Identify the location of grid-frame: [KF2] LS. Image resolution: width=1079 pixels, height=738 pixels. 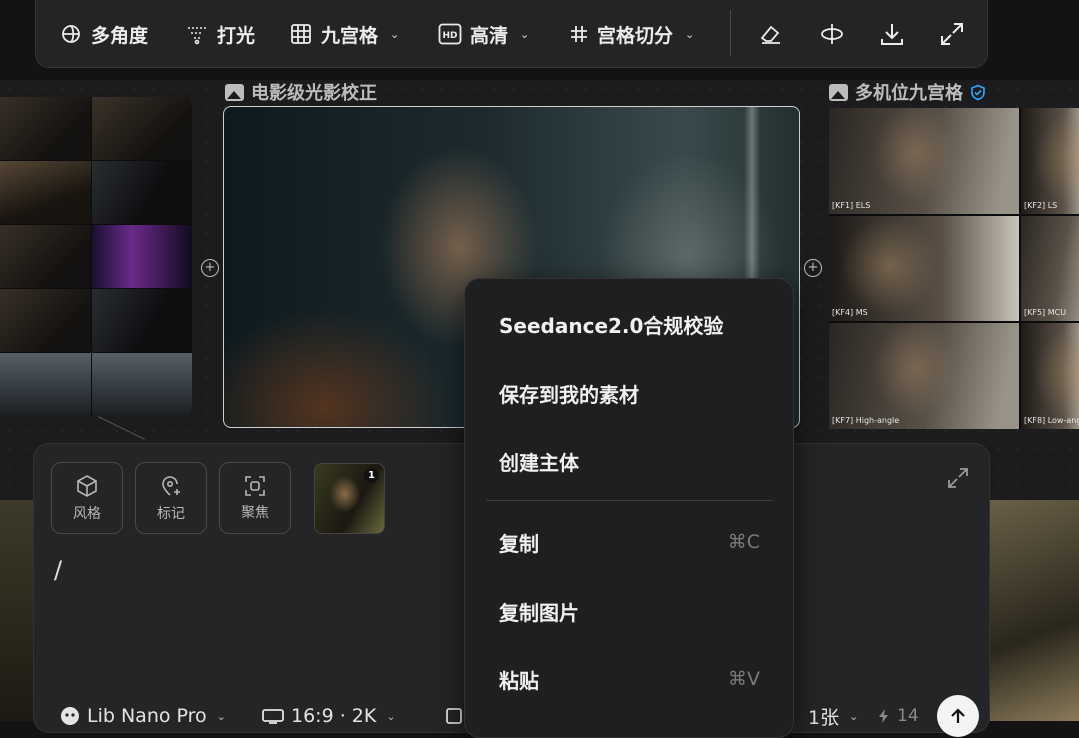
(1050, 161).